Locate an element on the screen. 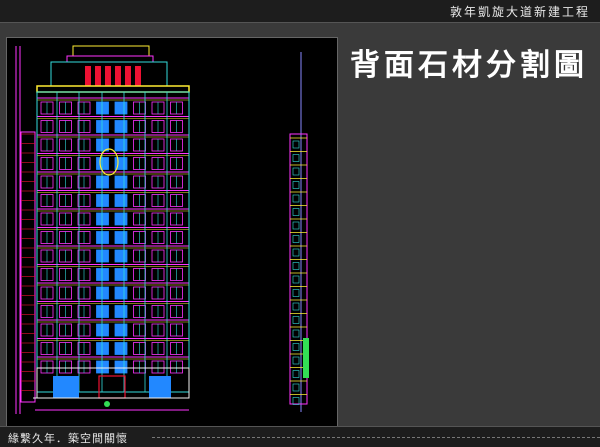  side-section is located at coordinates (299, 232).